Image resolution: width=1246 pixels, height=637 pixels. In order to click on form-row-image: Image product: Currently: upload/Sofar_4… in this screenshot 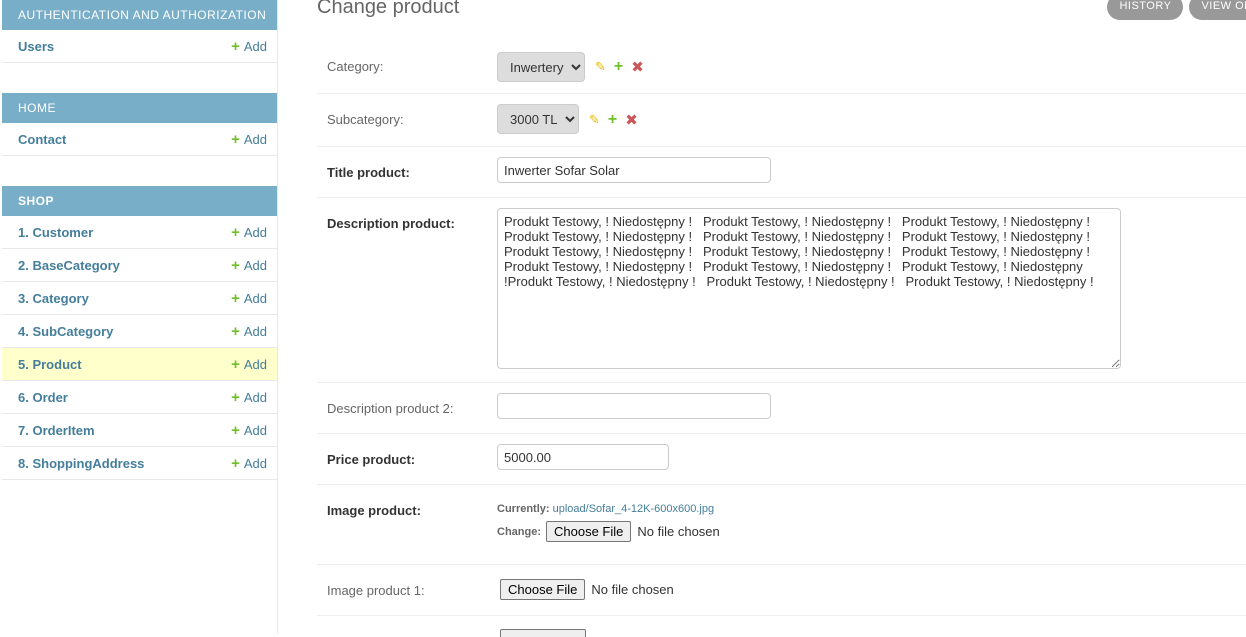, I will do `click(781, 525)`.